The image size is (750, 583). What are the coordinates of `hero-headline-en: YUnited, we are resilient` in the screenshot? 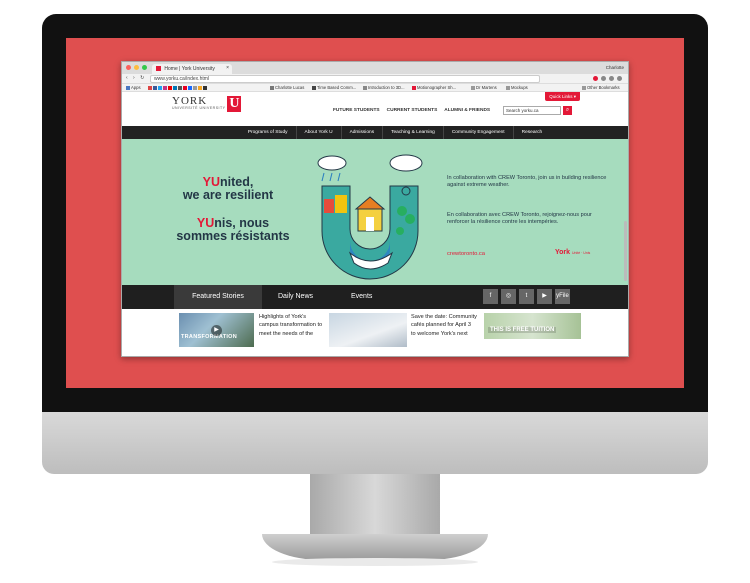 It's located at (228, 189).